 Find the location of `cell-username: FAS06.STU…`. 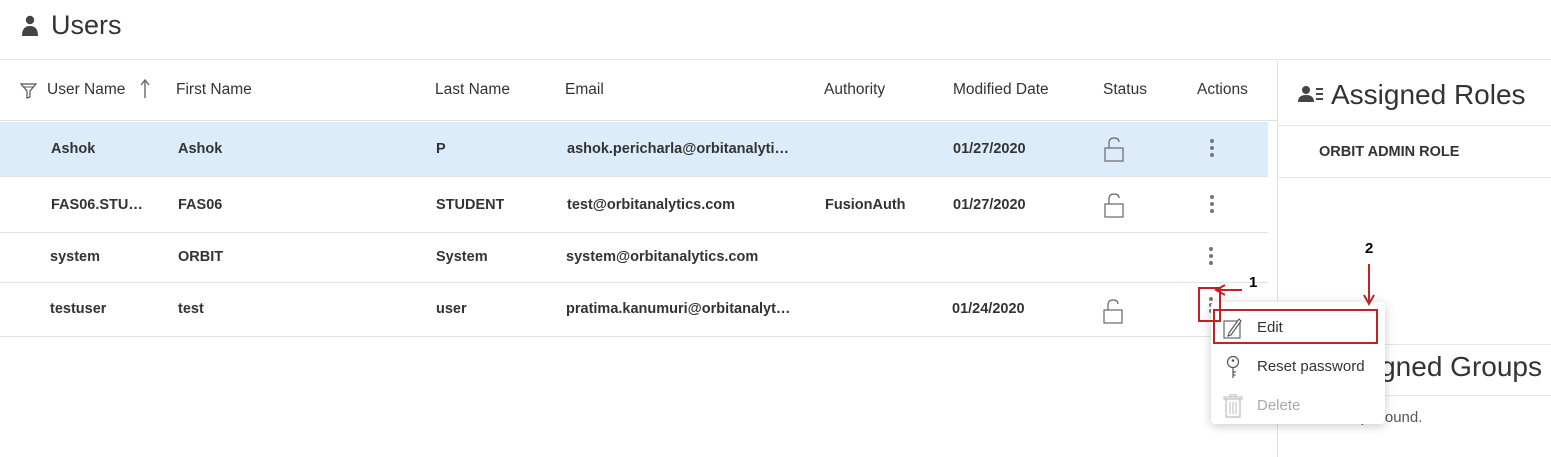

cell-username: FAS06.STU… is located at coordinates (97, 205).